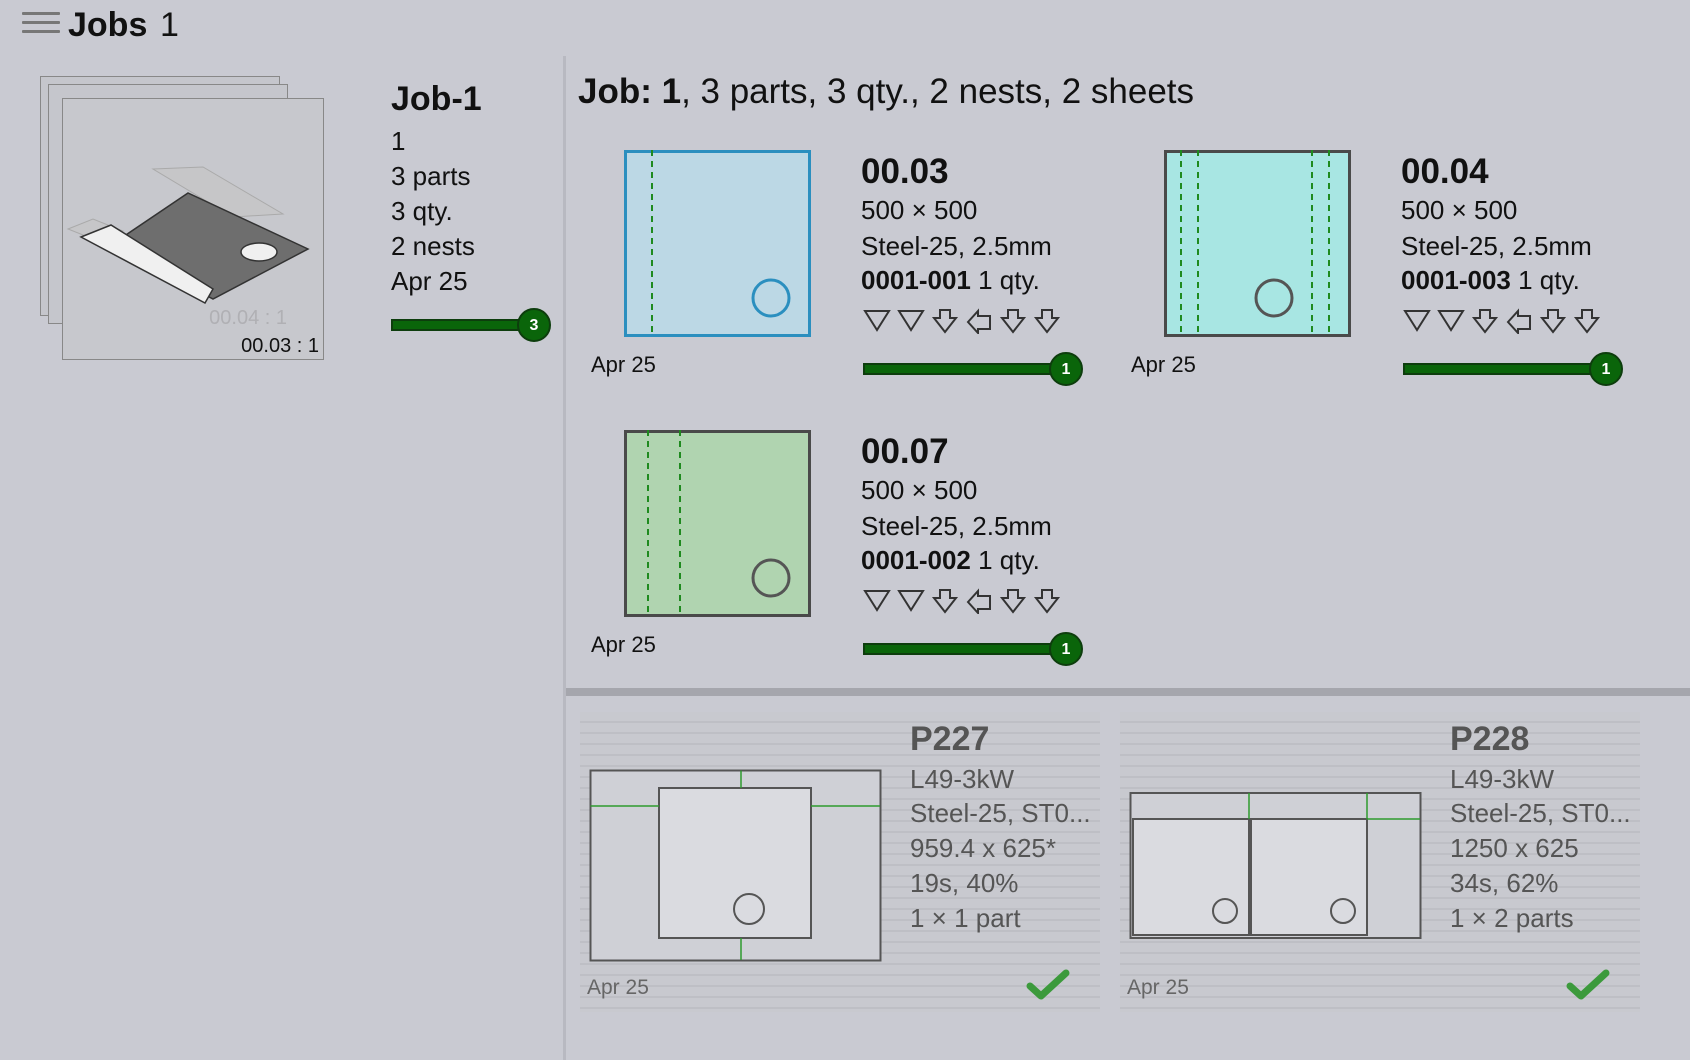  I want to click on thumb-front-card: 00.04 : 1 00.03 : 1, so click(193, 229).